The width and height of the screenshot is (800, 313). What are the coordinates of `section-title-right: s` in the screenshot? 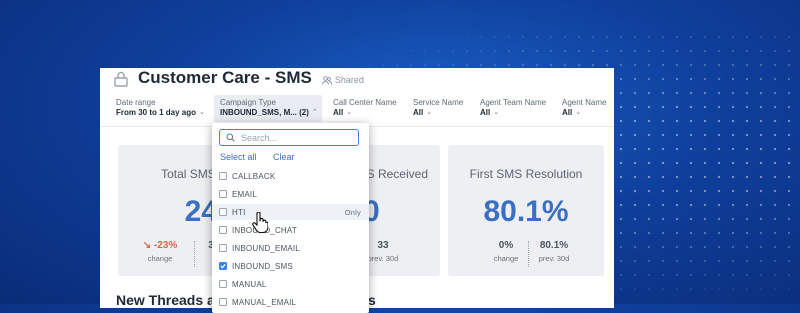 It's located at (372, 300).